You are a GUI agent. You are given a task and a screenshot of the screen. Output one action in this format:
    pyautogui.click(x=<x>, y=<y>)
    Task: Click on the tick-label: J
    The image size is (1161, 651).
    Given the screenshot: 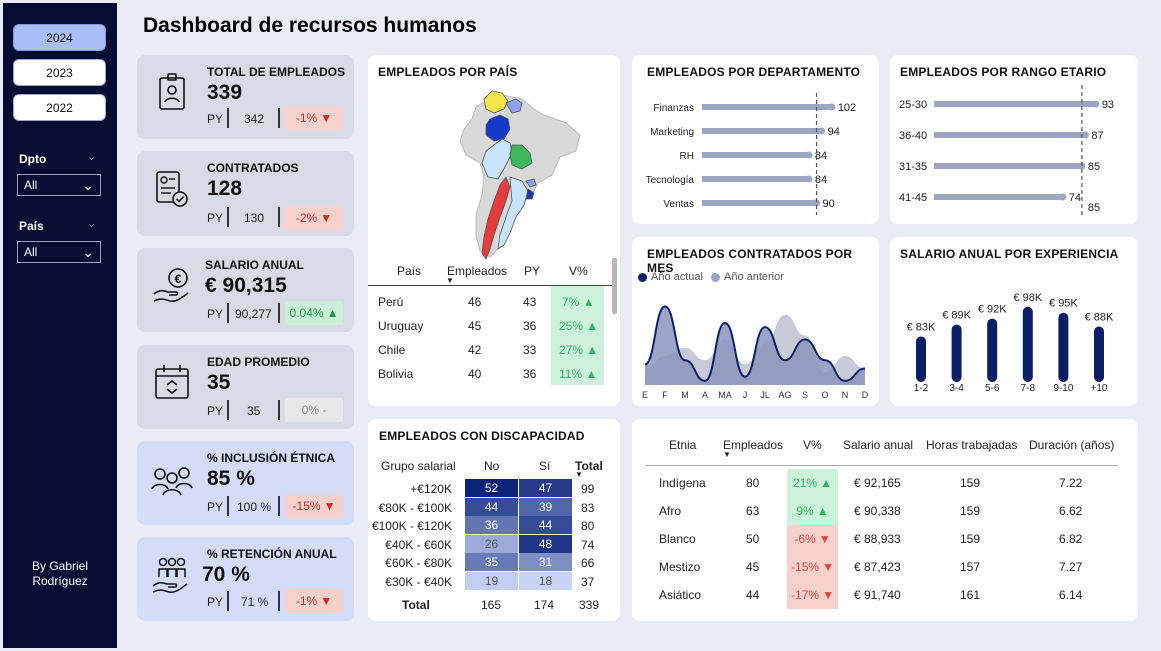 What is the action you would take?
    pyautogui.click(x=745, y=395)
    